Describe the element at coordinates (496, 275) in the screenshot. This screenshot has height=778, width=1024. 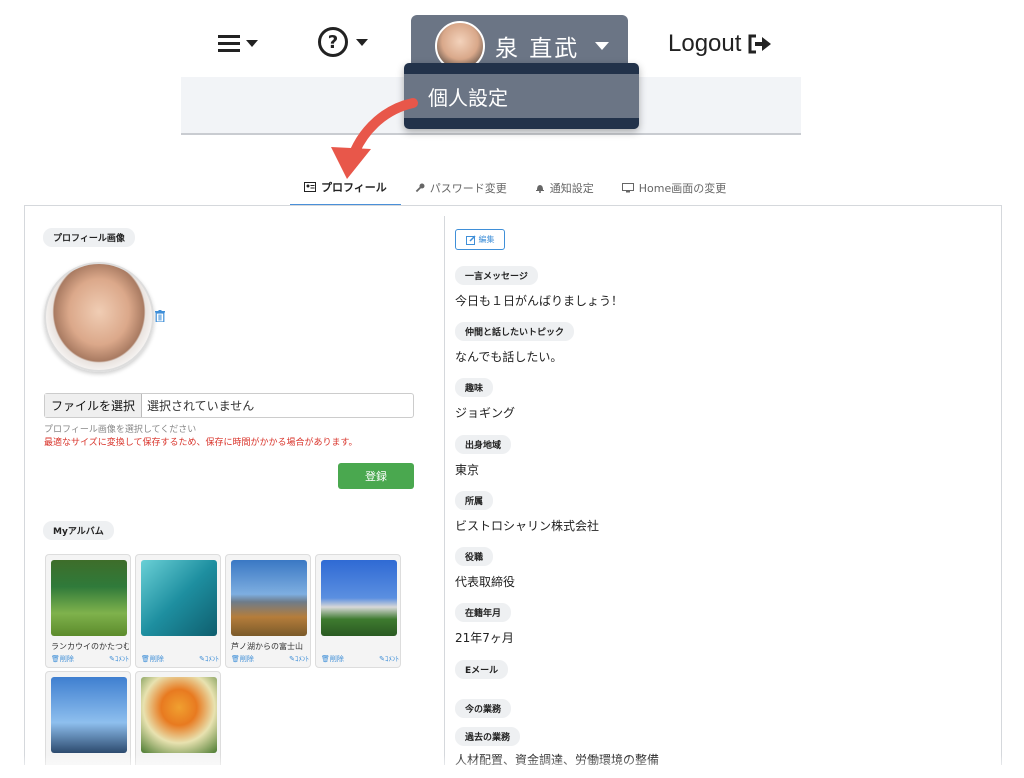
I see `field-label: 一言メッセージ` at that location.